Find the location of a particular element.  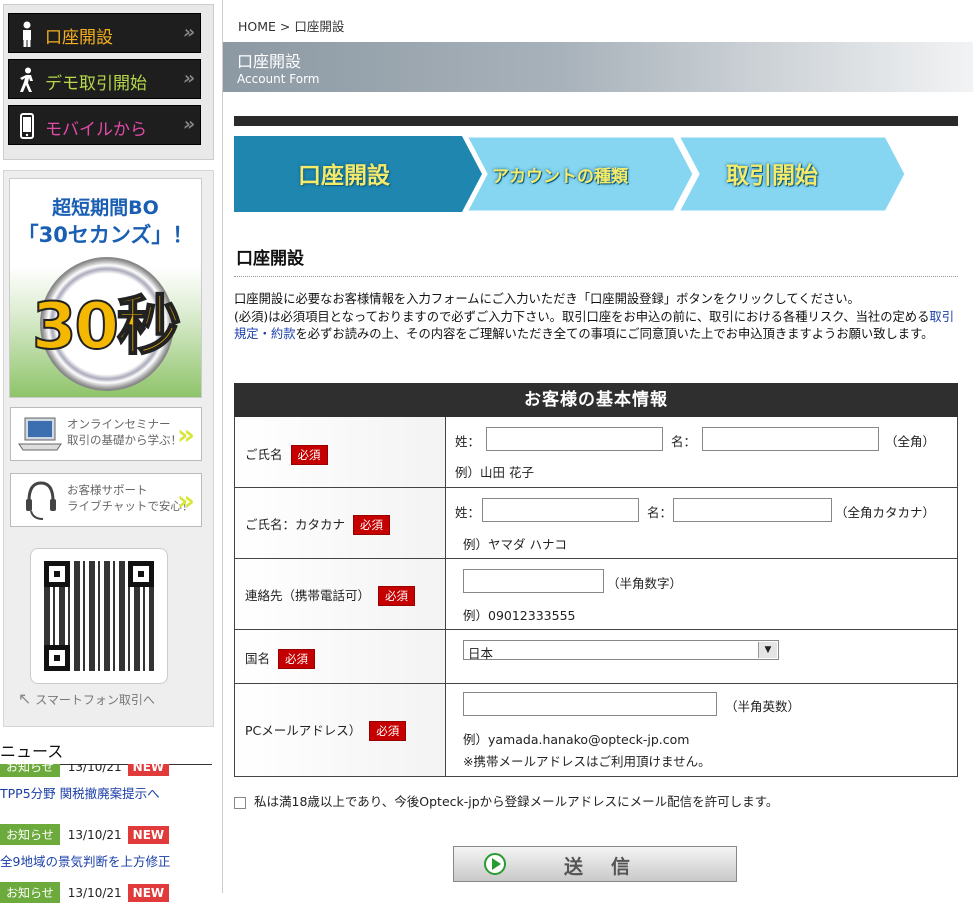

laptop-icon is located at coordinates (40, 434).